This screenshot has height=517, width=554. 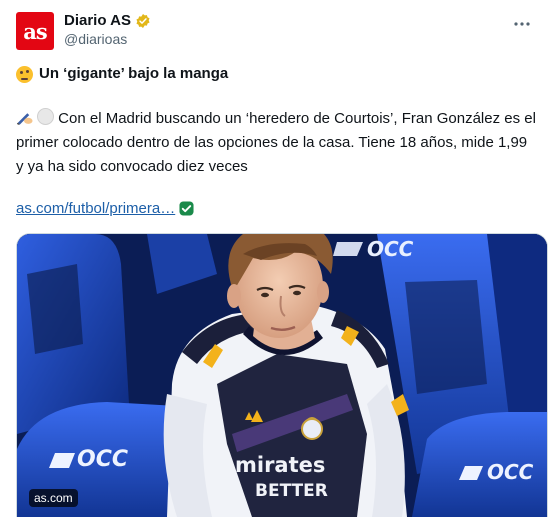 What do you see at coordinates (53, 498) in the screenshot?
I see `media-source-label: as.com` at bounding box center [53, 498].